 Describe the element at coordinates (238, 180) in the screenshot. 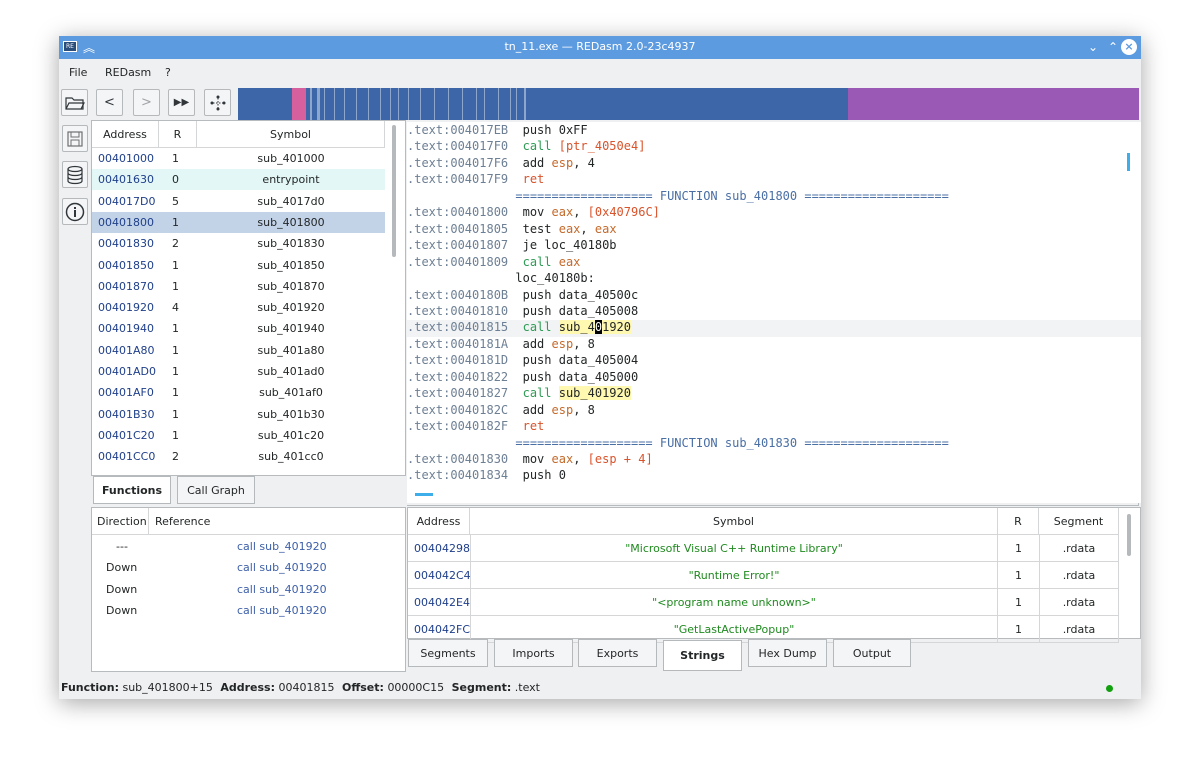

I see `table-row: 00401630 0 entrypoint` at that location.